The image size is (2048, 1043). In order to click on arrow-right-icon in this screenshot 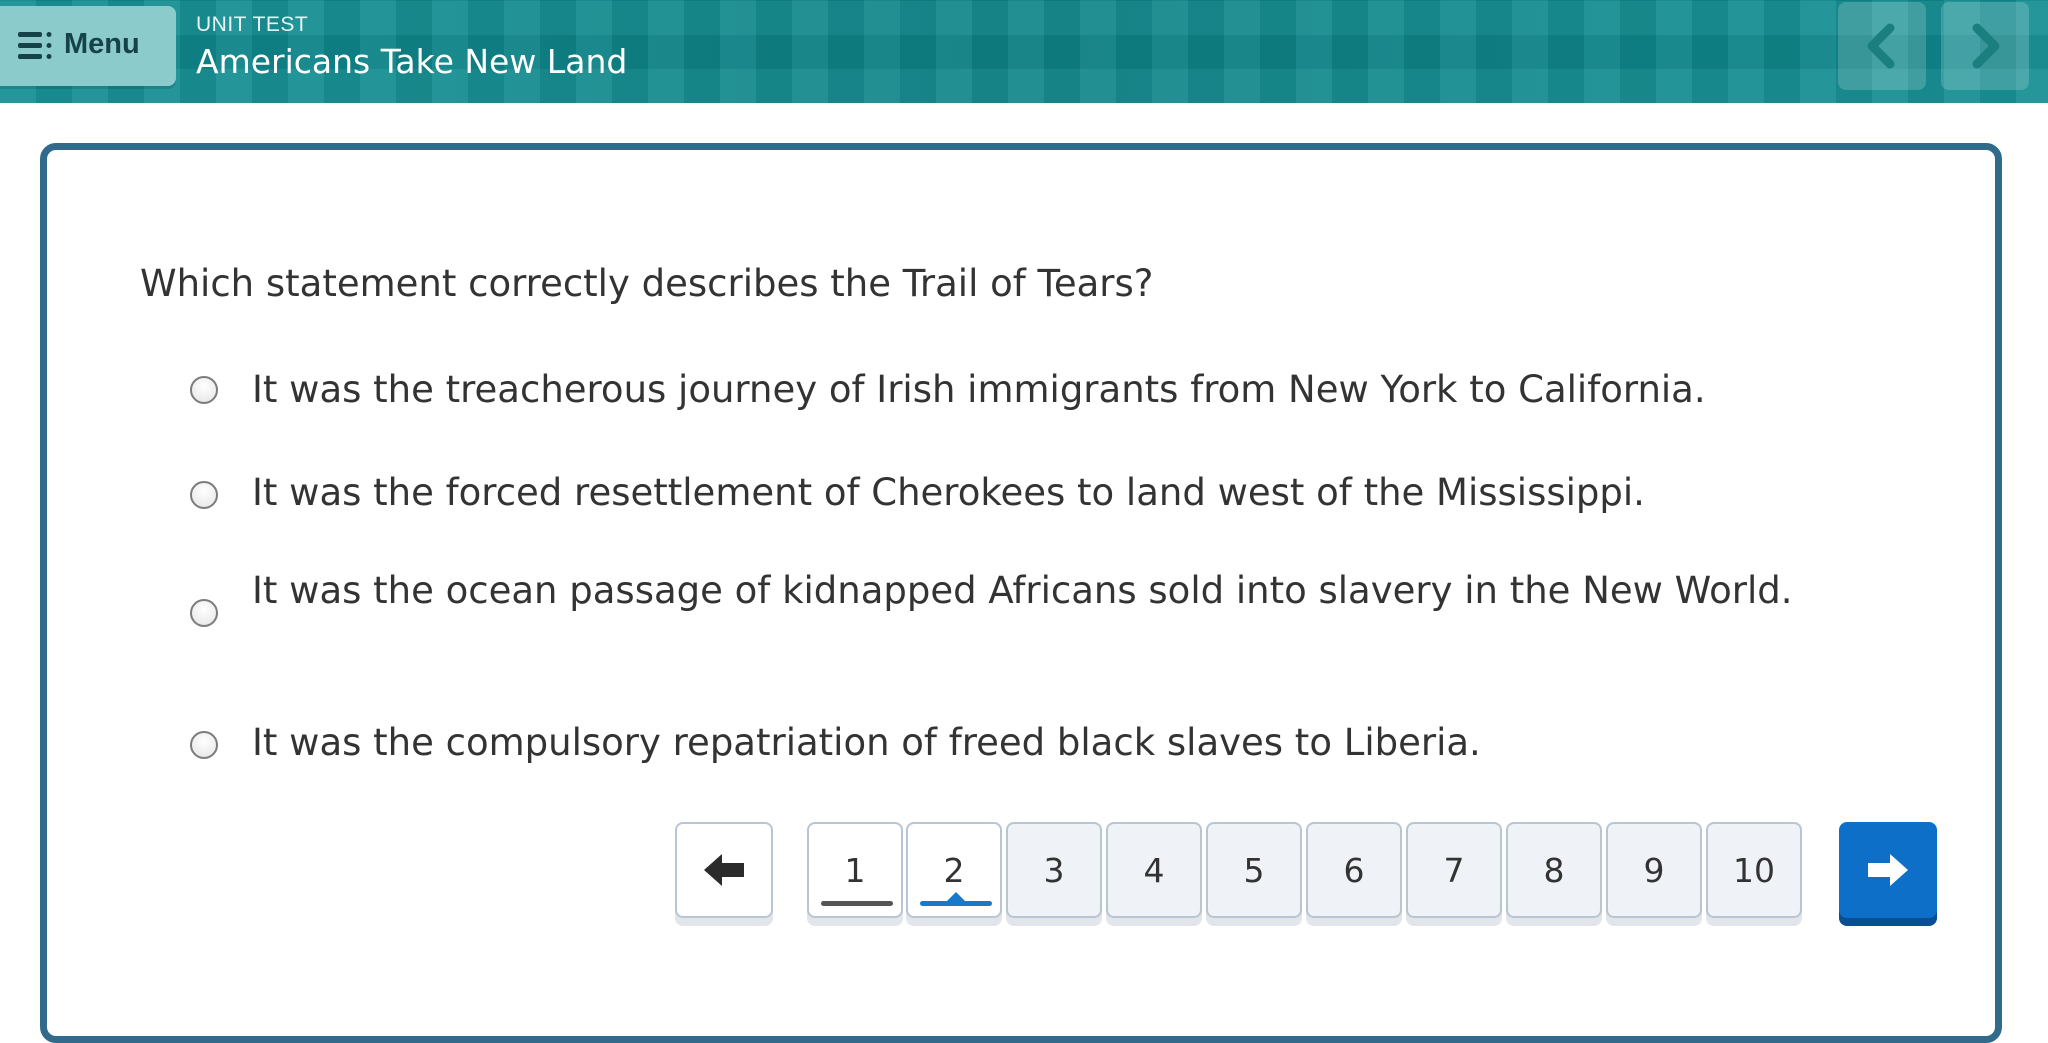, I will do `click(1888, 870)`.